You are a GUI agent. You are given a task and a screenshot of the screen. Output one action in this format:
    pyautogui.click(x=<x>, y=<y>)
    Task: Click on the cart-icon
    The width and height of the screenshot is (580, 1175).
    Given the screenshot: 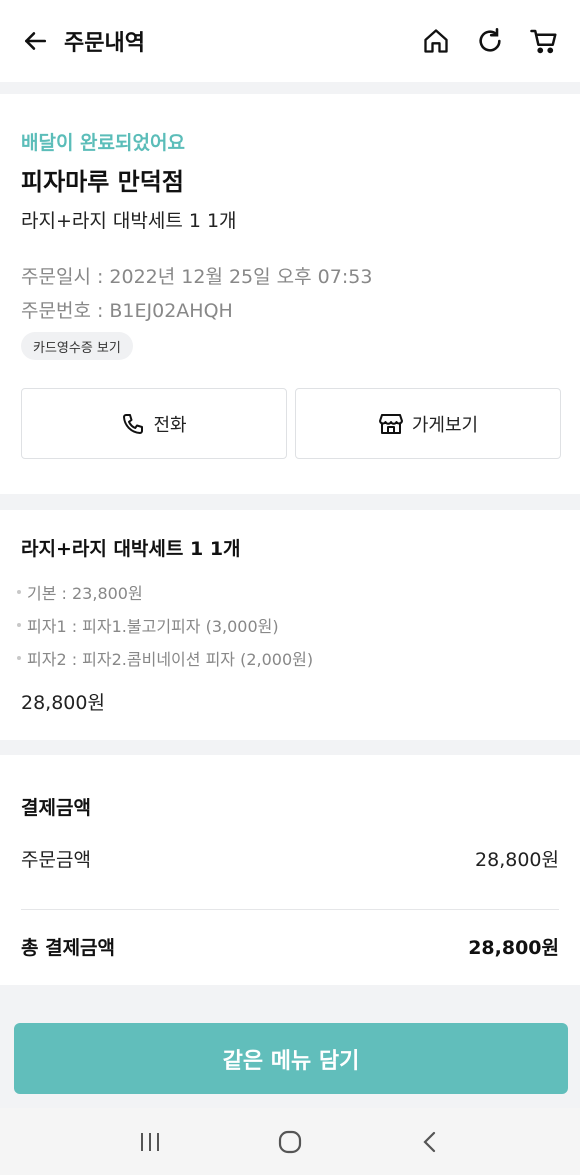 What is the action you would take?
    pyautogui.click(x=543, y=41)
    